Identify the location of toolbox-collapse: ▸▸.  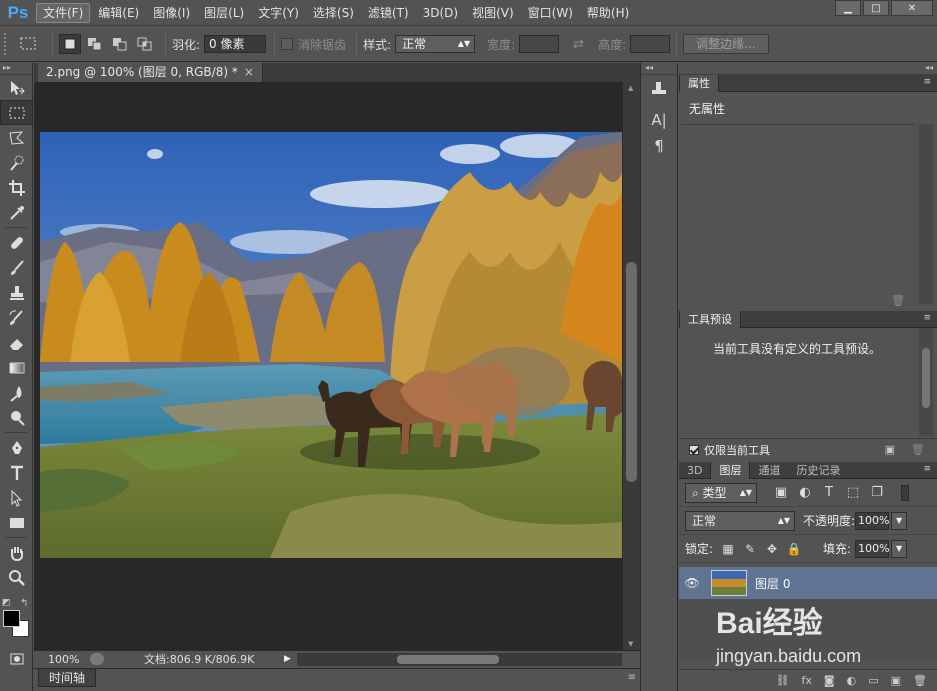
(16, 69).